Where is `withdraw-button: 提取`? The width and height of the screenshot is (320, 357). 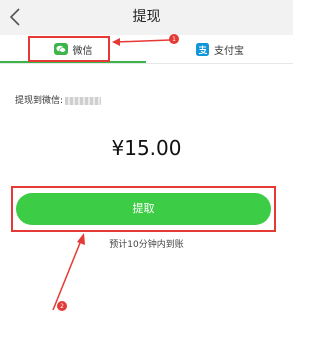
withdraw-button: 提取 is located at coordinates (143, 209).